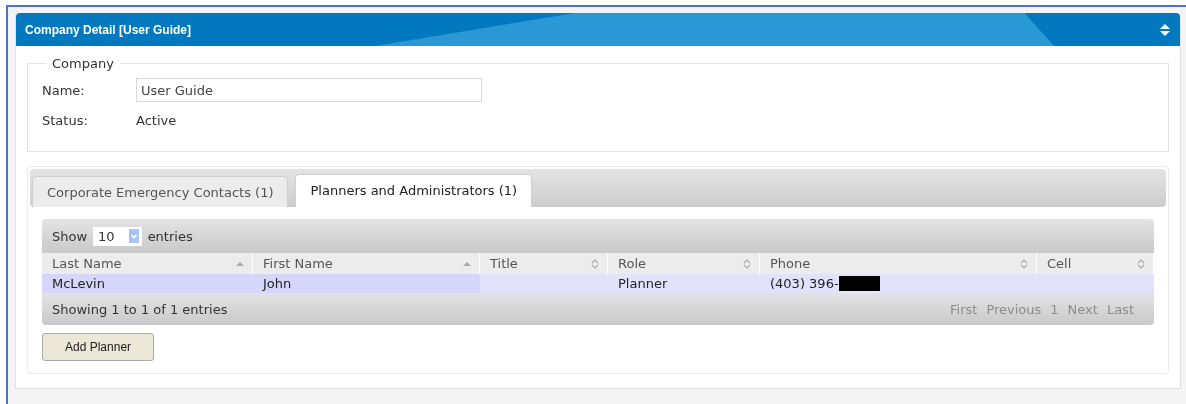  Describe the element at coordinates (117, 236) in the screenshot. I see `page-size-select: 10` at that location.